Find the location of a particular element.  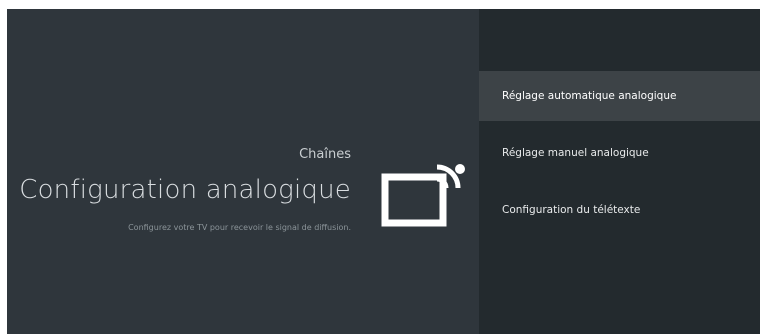

menu-item-label: Configuration du télétexte is located at coordinates (571, 210).